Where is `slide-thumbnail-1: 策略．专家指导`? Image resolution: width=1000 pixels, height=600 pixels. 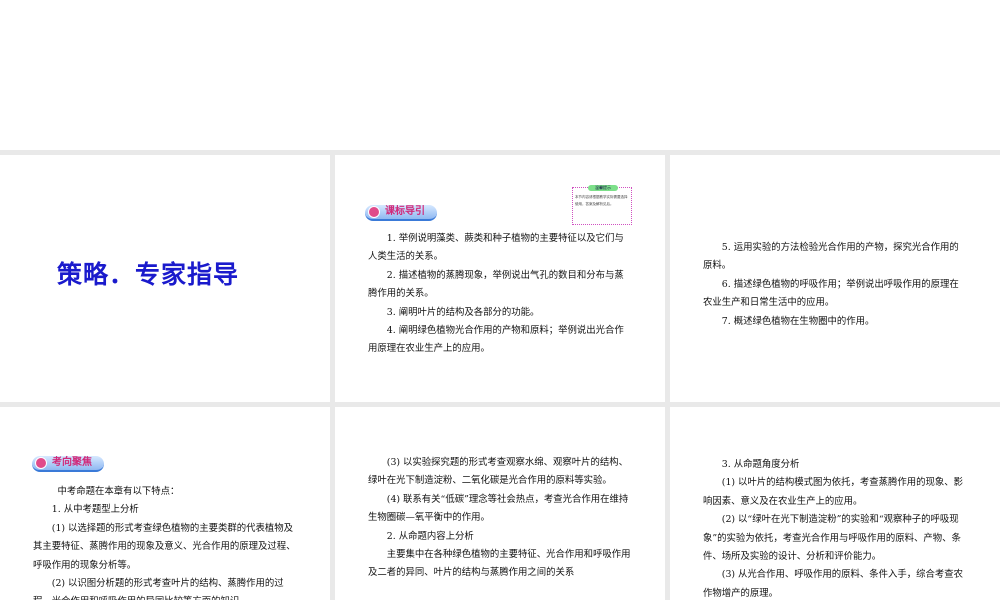 slide-thumbnail-1: 策略．专家指导 is located at coordinates (165, 278).